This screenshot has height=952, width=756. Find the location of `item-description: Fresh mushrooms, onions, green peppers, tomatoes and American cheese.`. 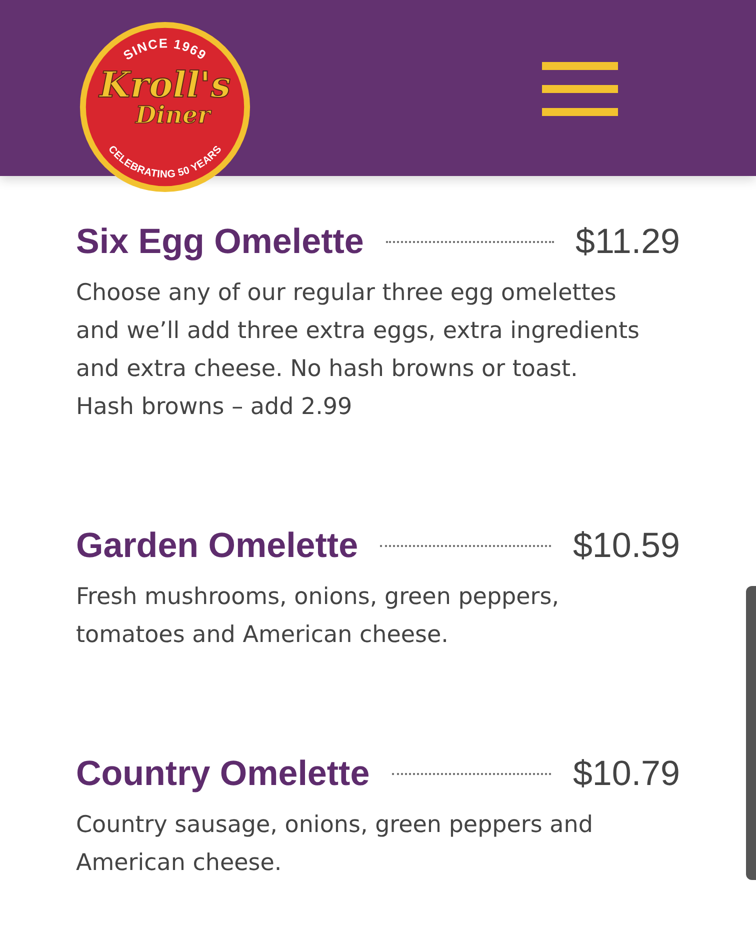

item-description: Fresh mushrooms, onions, green peppers, tomatoes and American cheese. is located at coordinates (318, 616).